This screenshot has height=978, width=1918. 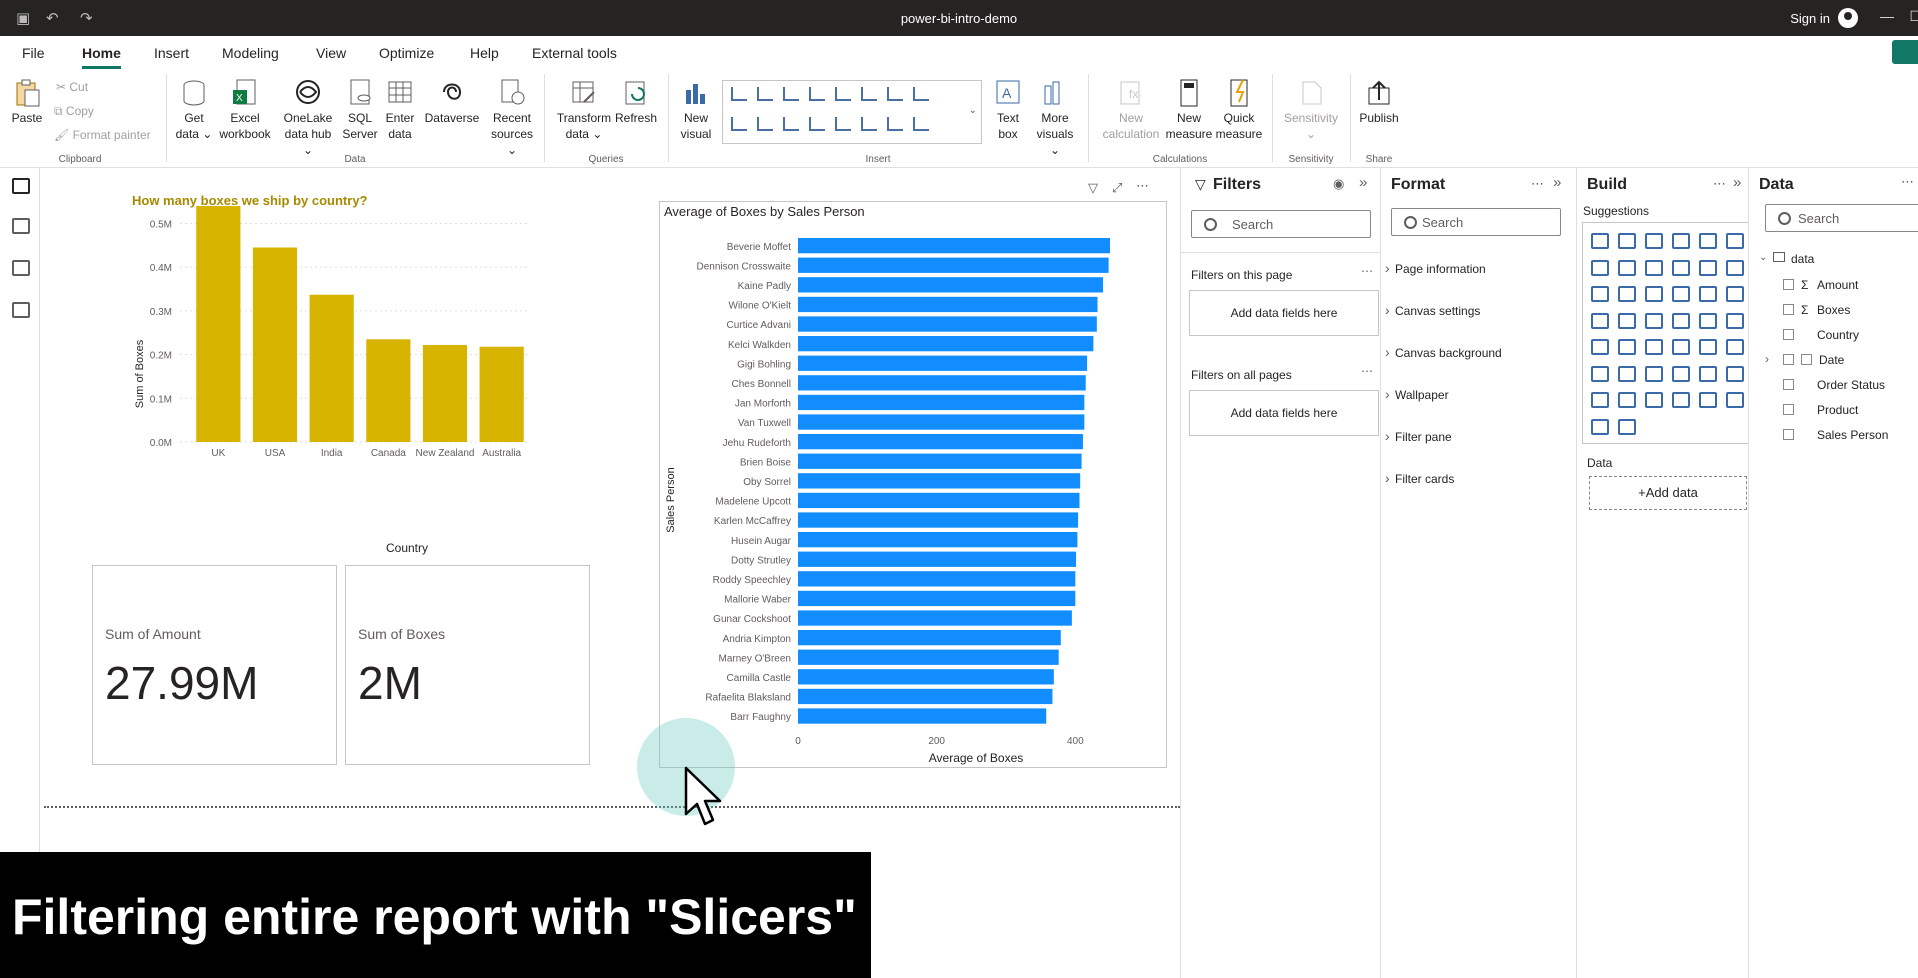 What do you see at coordinates (1281, 224) in the screenshot?
I see `filters-search-input: Search` at bounding box center [1281, 224].